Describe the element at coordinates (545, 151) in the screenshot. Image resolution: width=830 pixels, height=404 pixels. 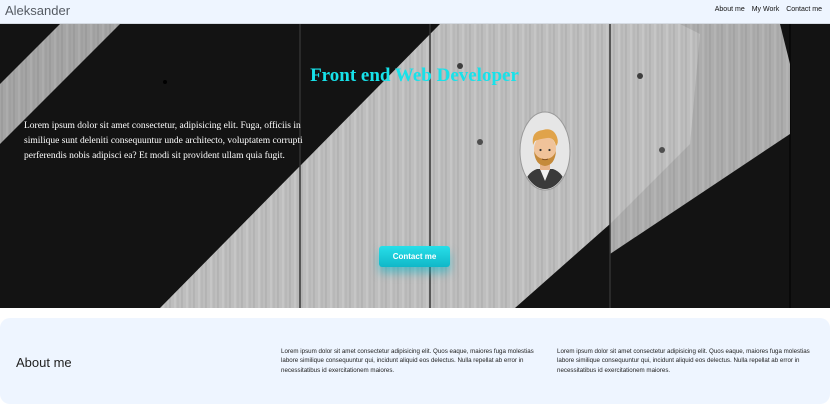
I see `avatar-illustration` at that location.